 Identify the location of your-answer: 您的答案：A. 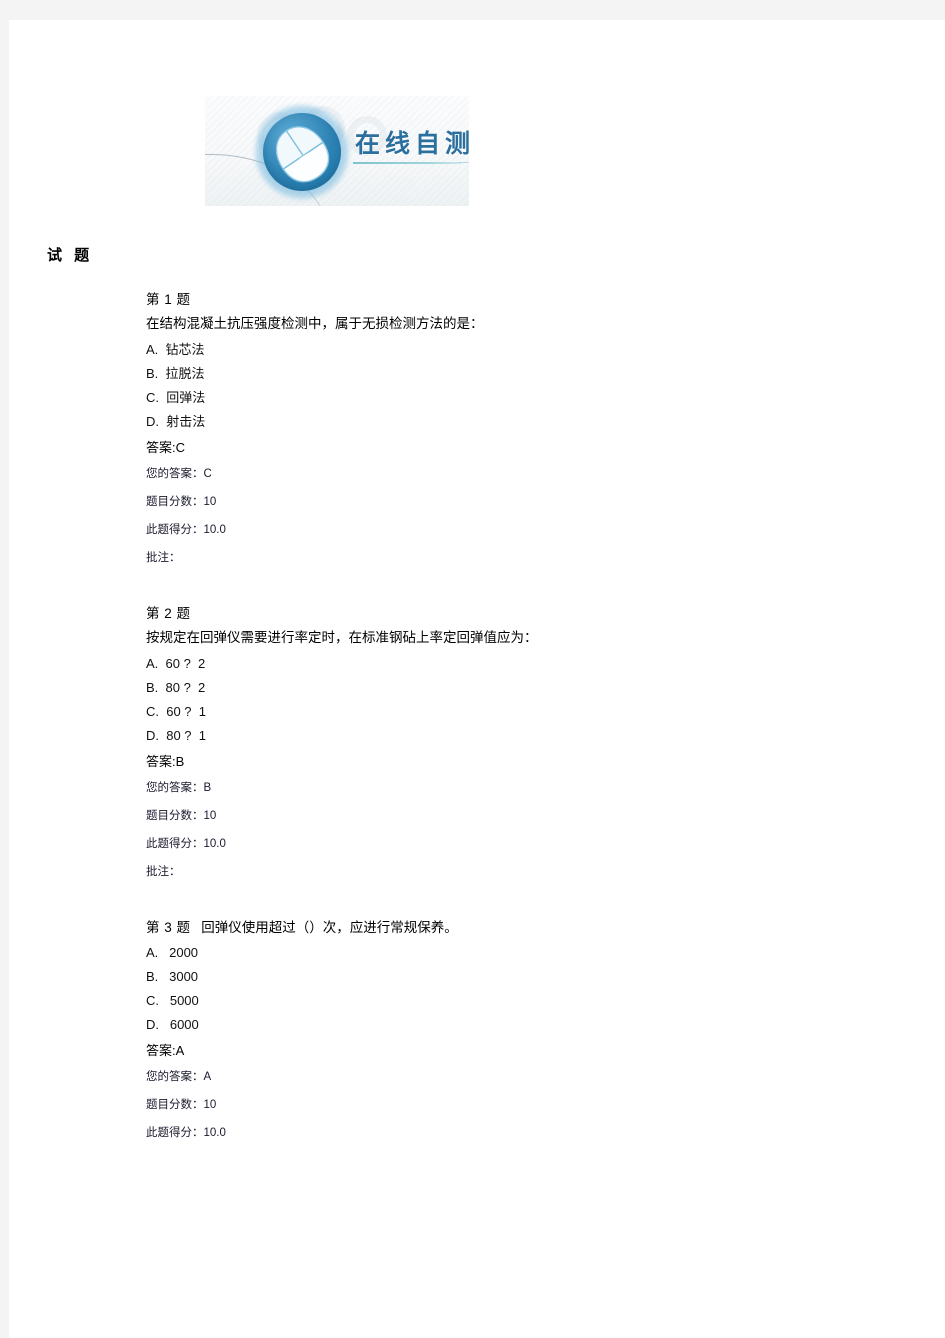
(179, 1077).